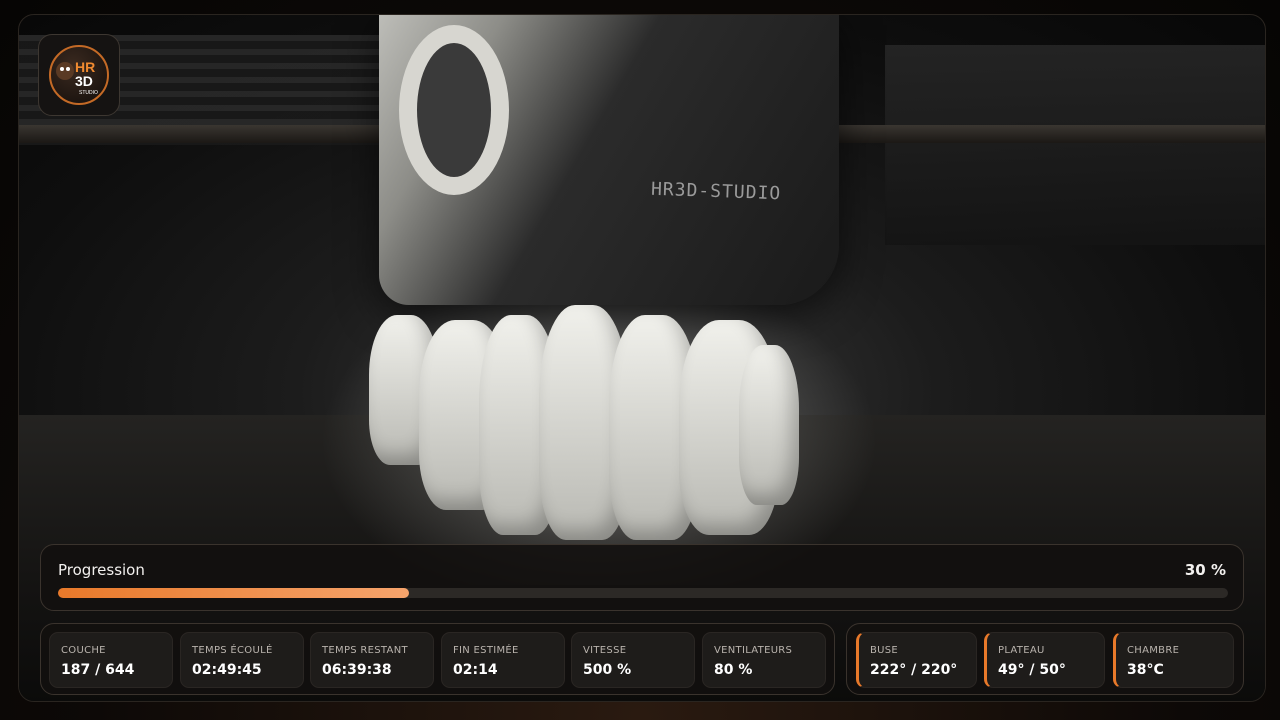 Image resolution: width=1280 pixels, height=720 pixels. I want to click on logo: HR 3D STUDIO, so click(79, 75).